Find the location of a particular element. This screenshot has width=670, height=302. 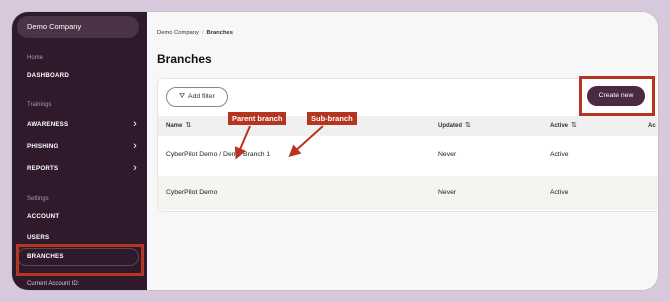

table-row: CyberPilot Demo Never Active is located at coordinates (408, 193).